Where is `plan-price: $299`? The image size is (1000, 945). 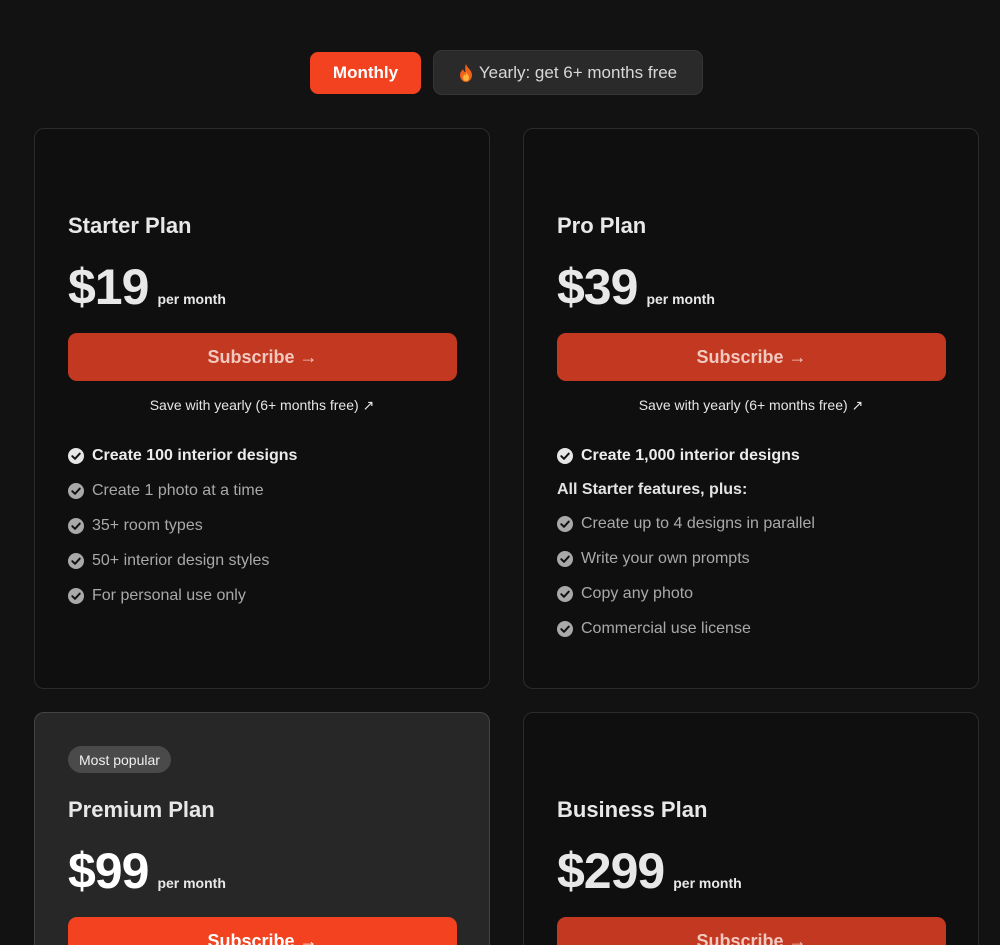
plan-price: $299 is located at coordinates (611, 871).